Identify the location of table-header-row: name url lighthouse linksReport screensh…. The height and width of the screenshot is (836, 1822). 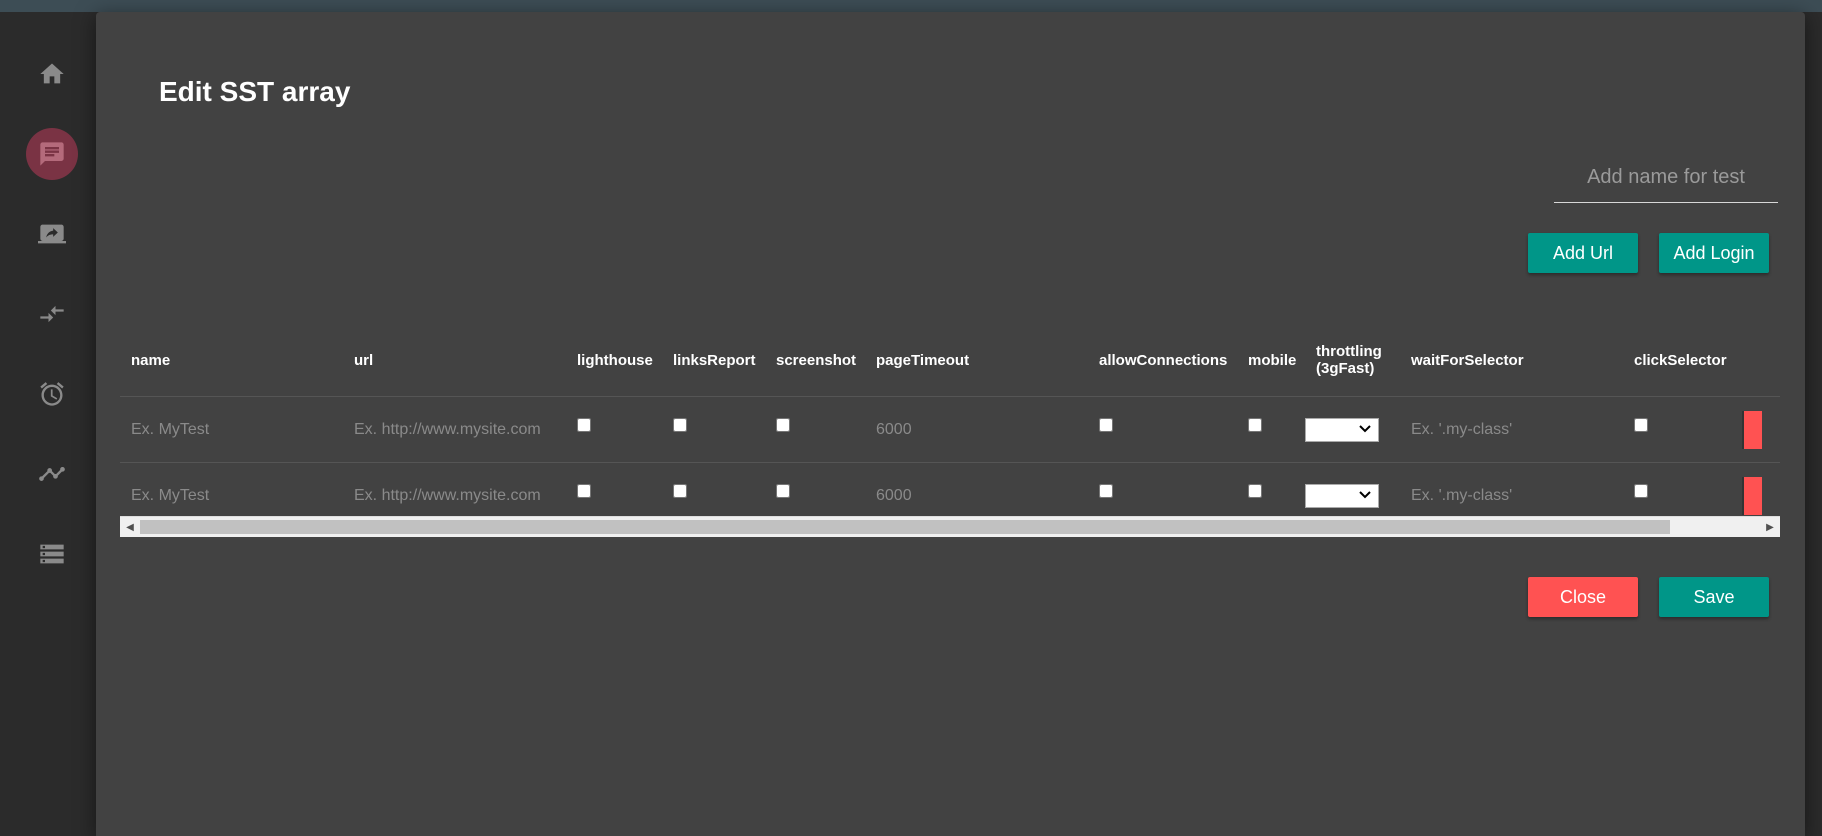
(950, 360).